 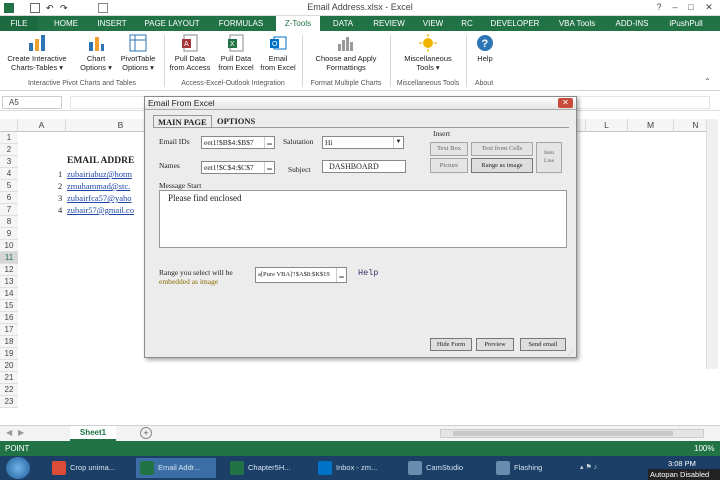 I want to click on item-line-button: Item Line, so click(x=549, y=157).